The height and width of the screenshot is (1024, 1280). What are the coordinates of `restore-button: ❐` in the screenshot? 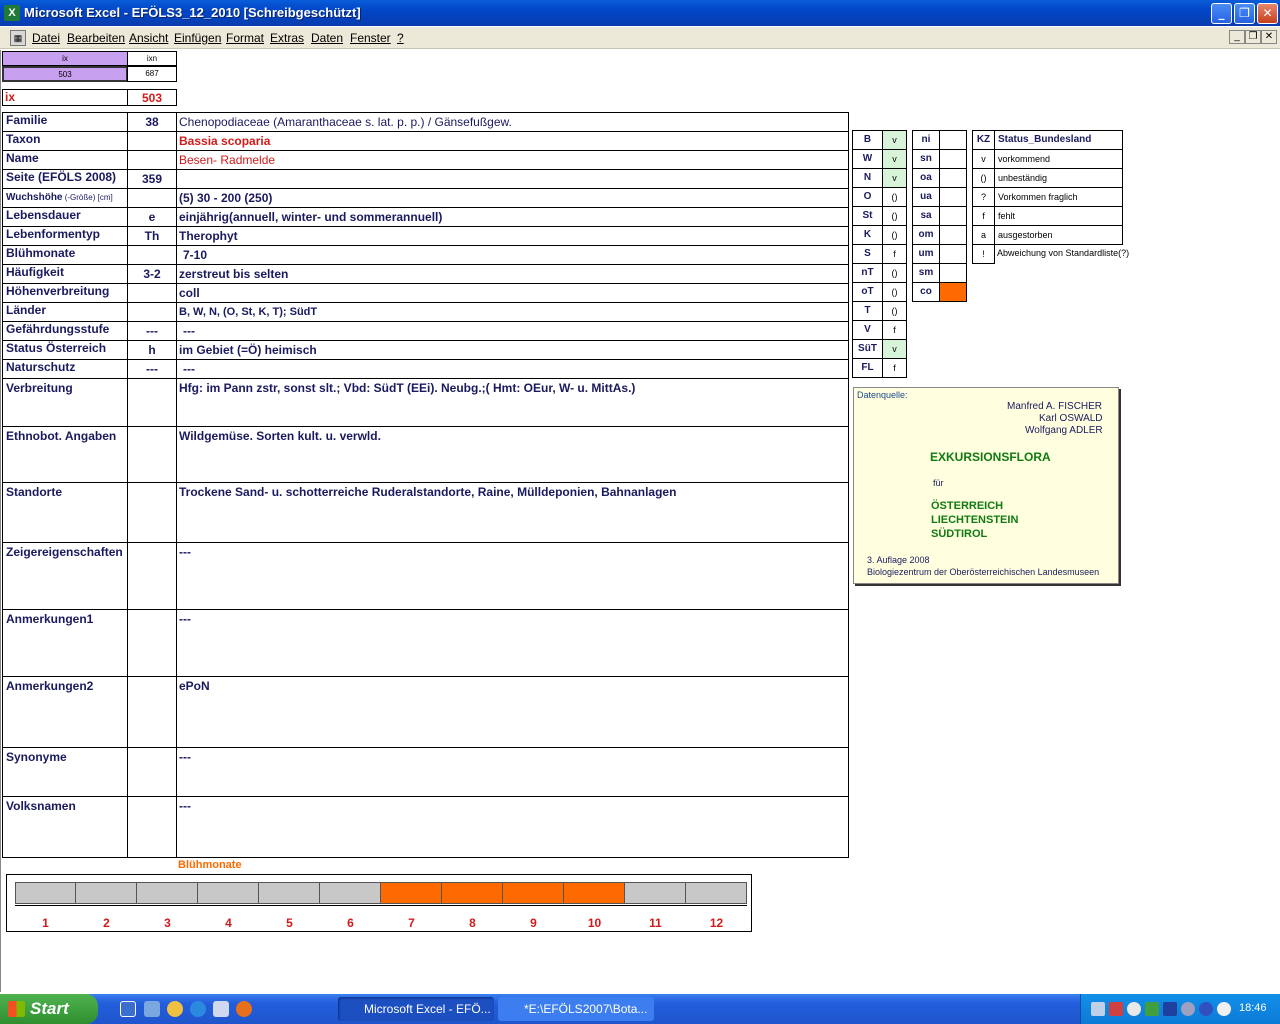 It's located at (1244, 13).